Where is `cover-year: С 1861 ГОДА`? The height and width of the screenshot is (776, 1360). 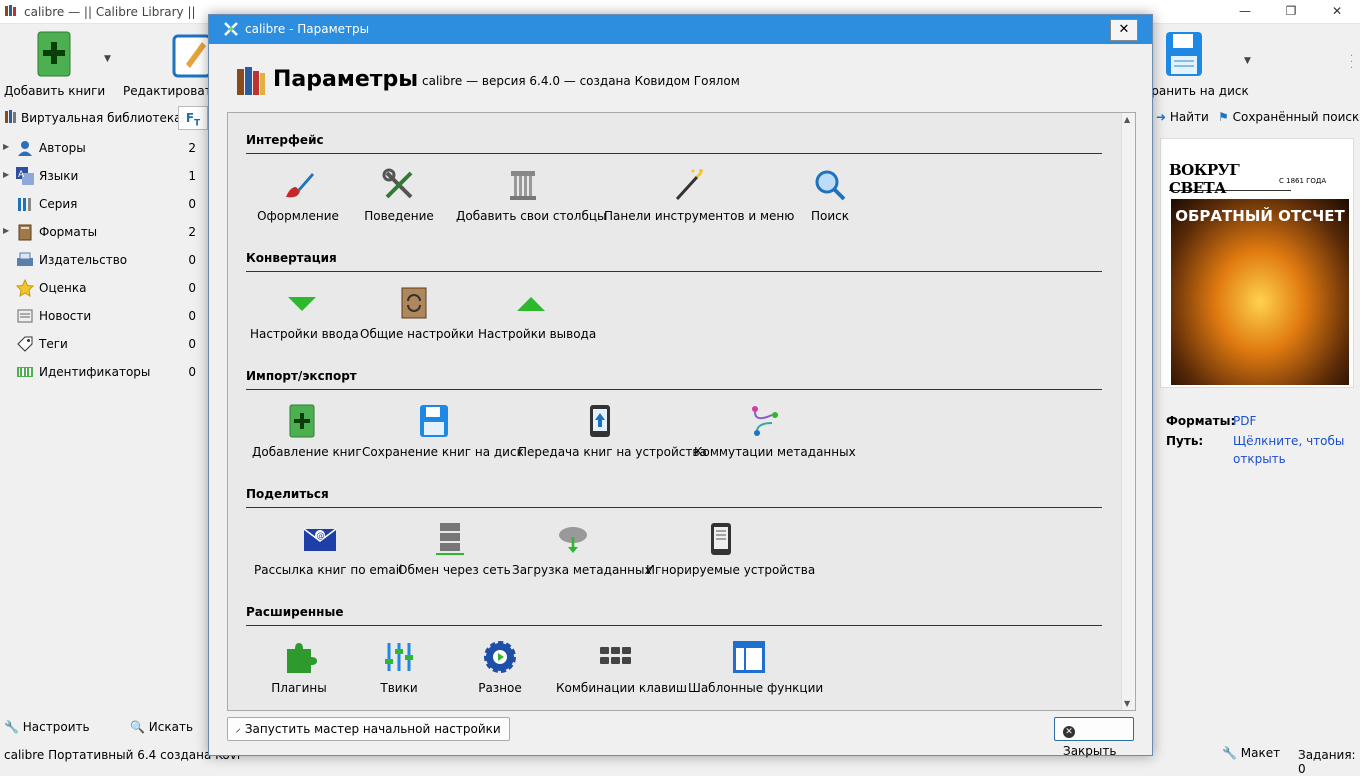 cover-year: С 1861 ГОДА is located at coordinates (1303, 181).